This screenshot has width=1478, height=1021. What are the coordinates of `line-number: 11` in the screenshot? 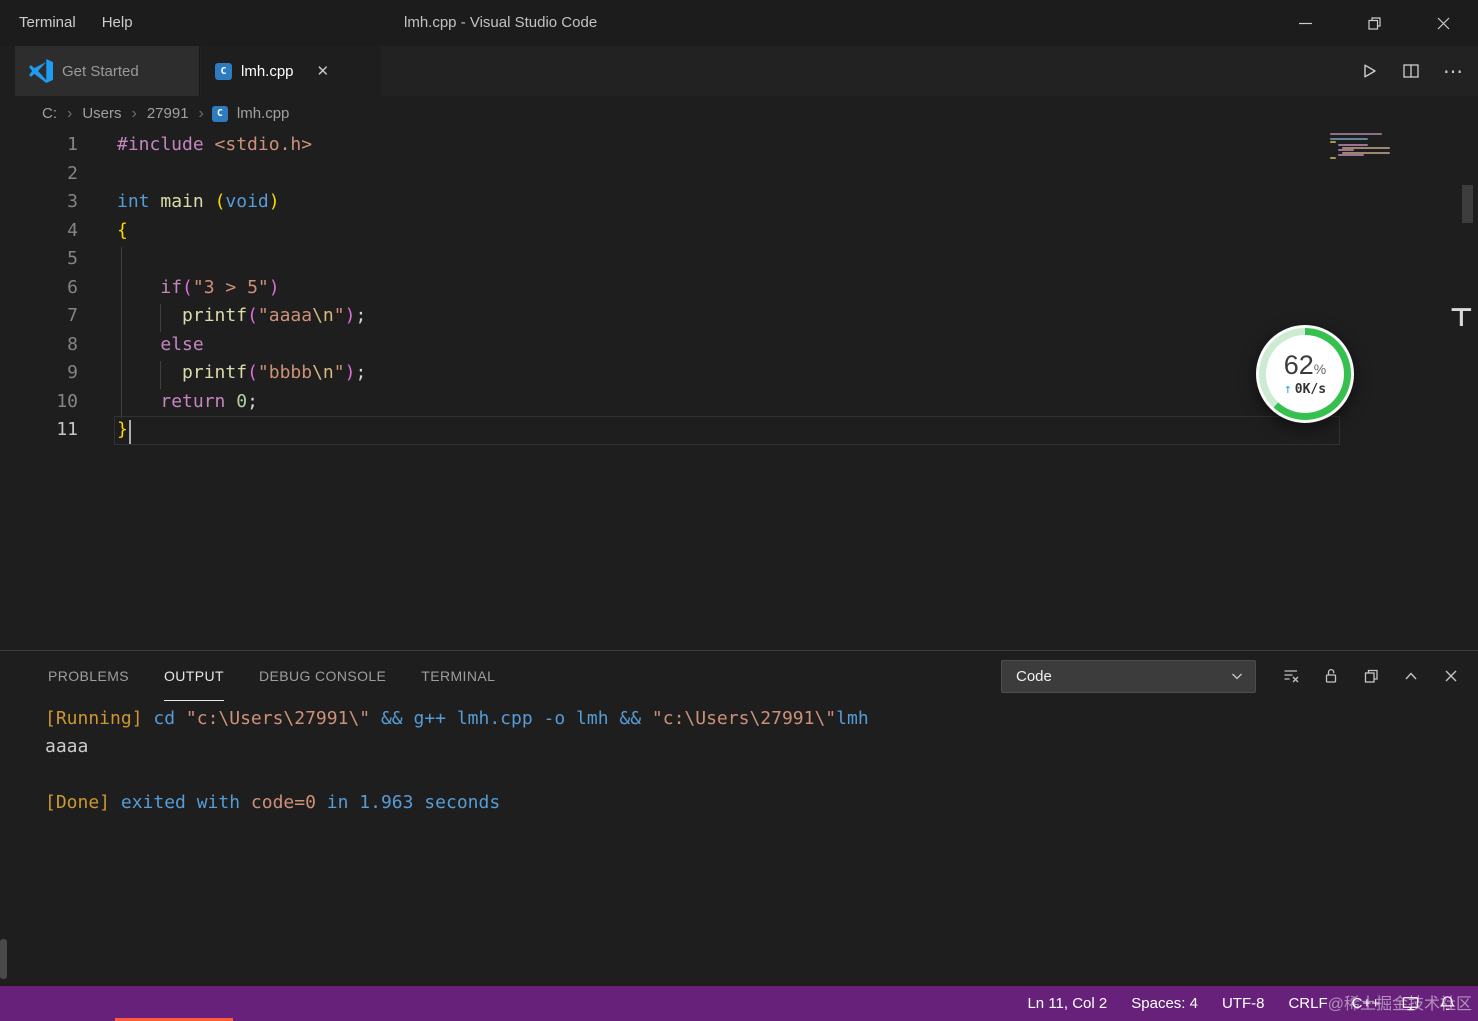 It's located at (39, 430).